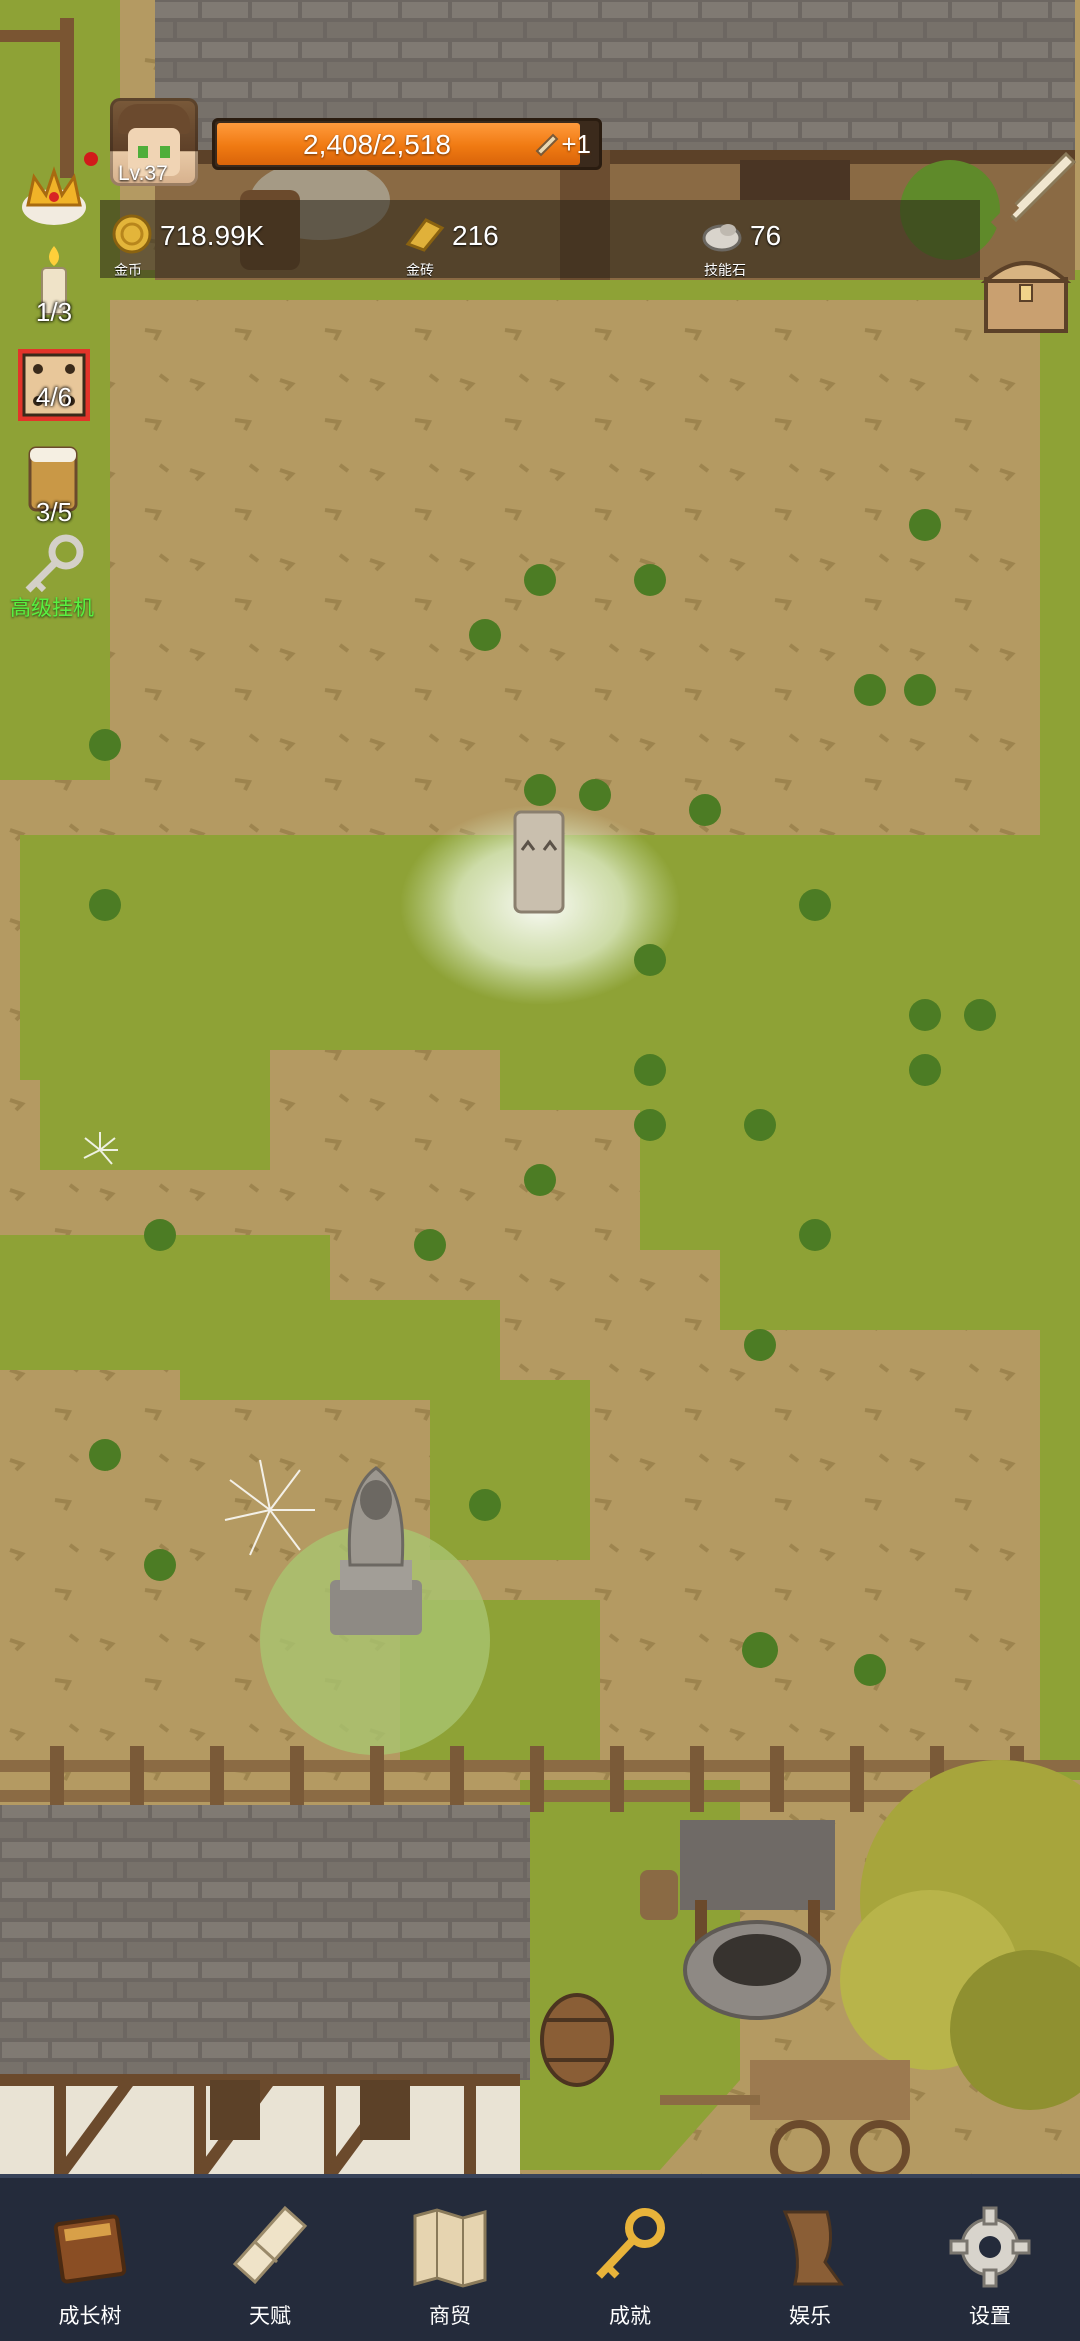 The height and width of the screenshot is (2341, 1080). What do you see at coordinates (475, 235) in the screenshot?
I see `gold-brick-value: 216` at bounding box center [475, 235].